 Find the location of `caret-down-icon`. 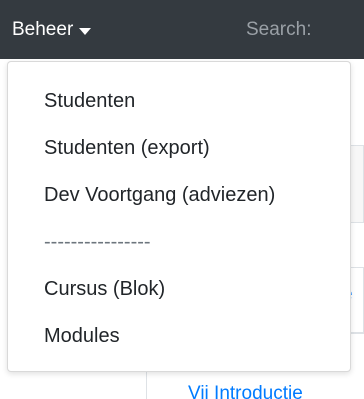

caret-down-icon is located at coordinates (85, 31).